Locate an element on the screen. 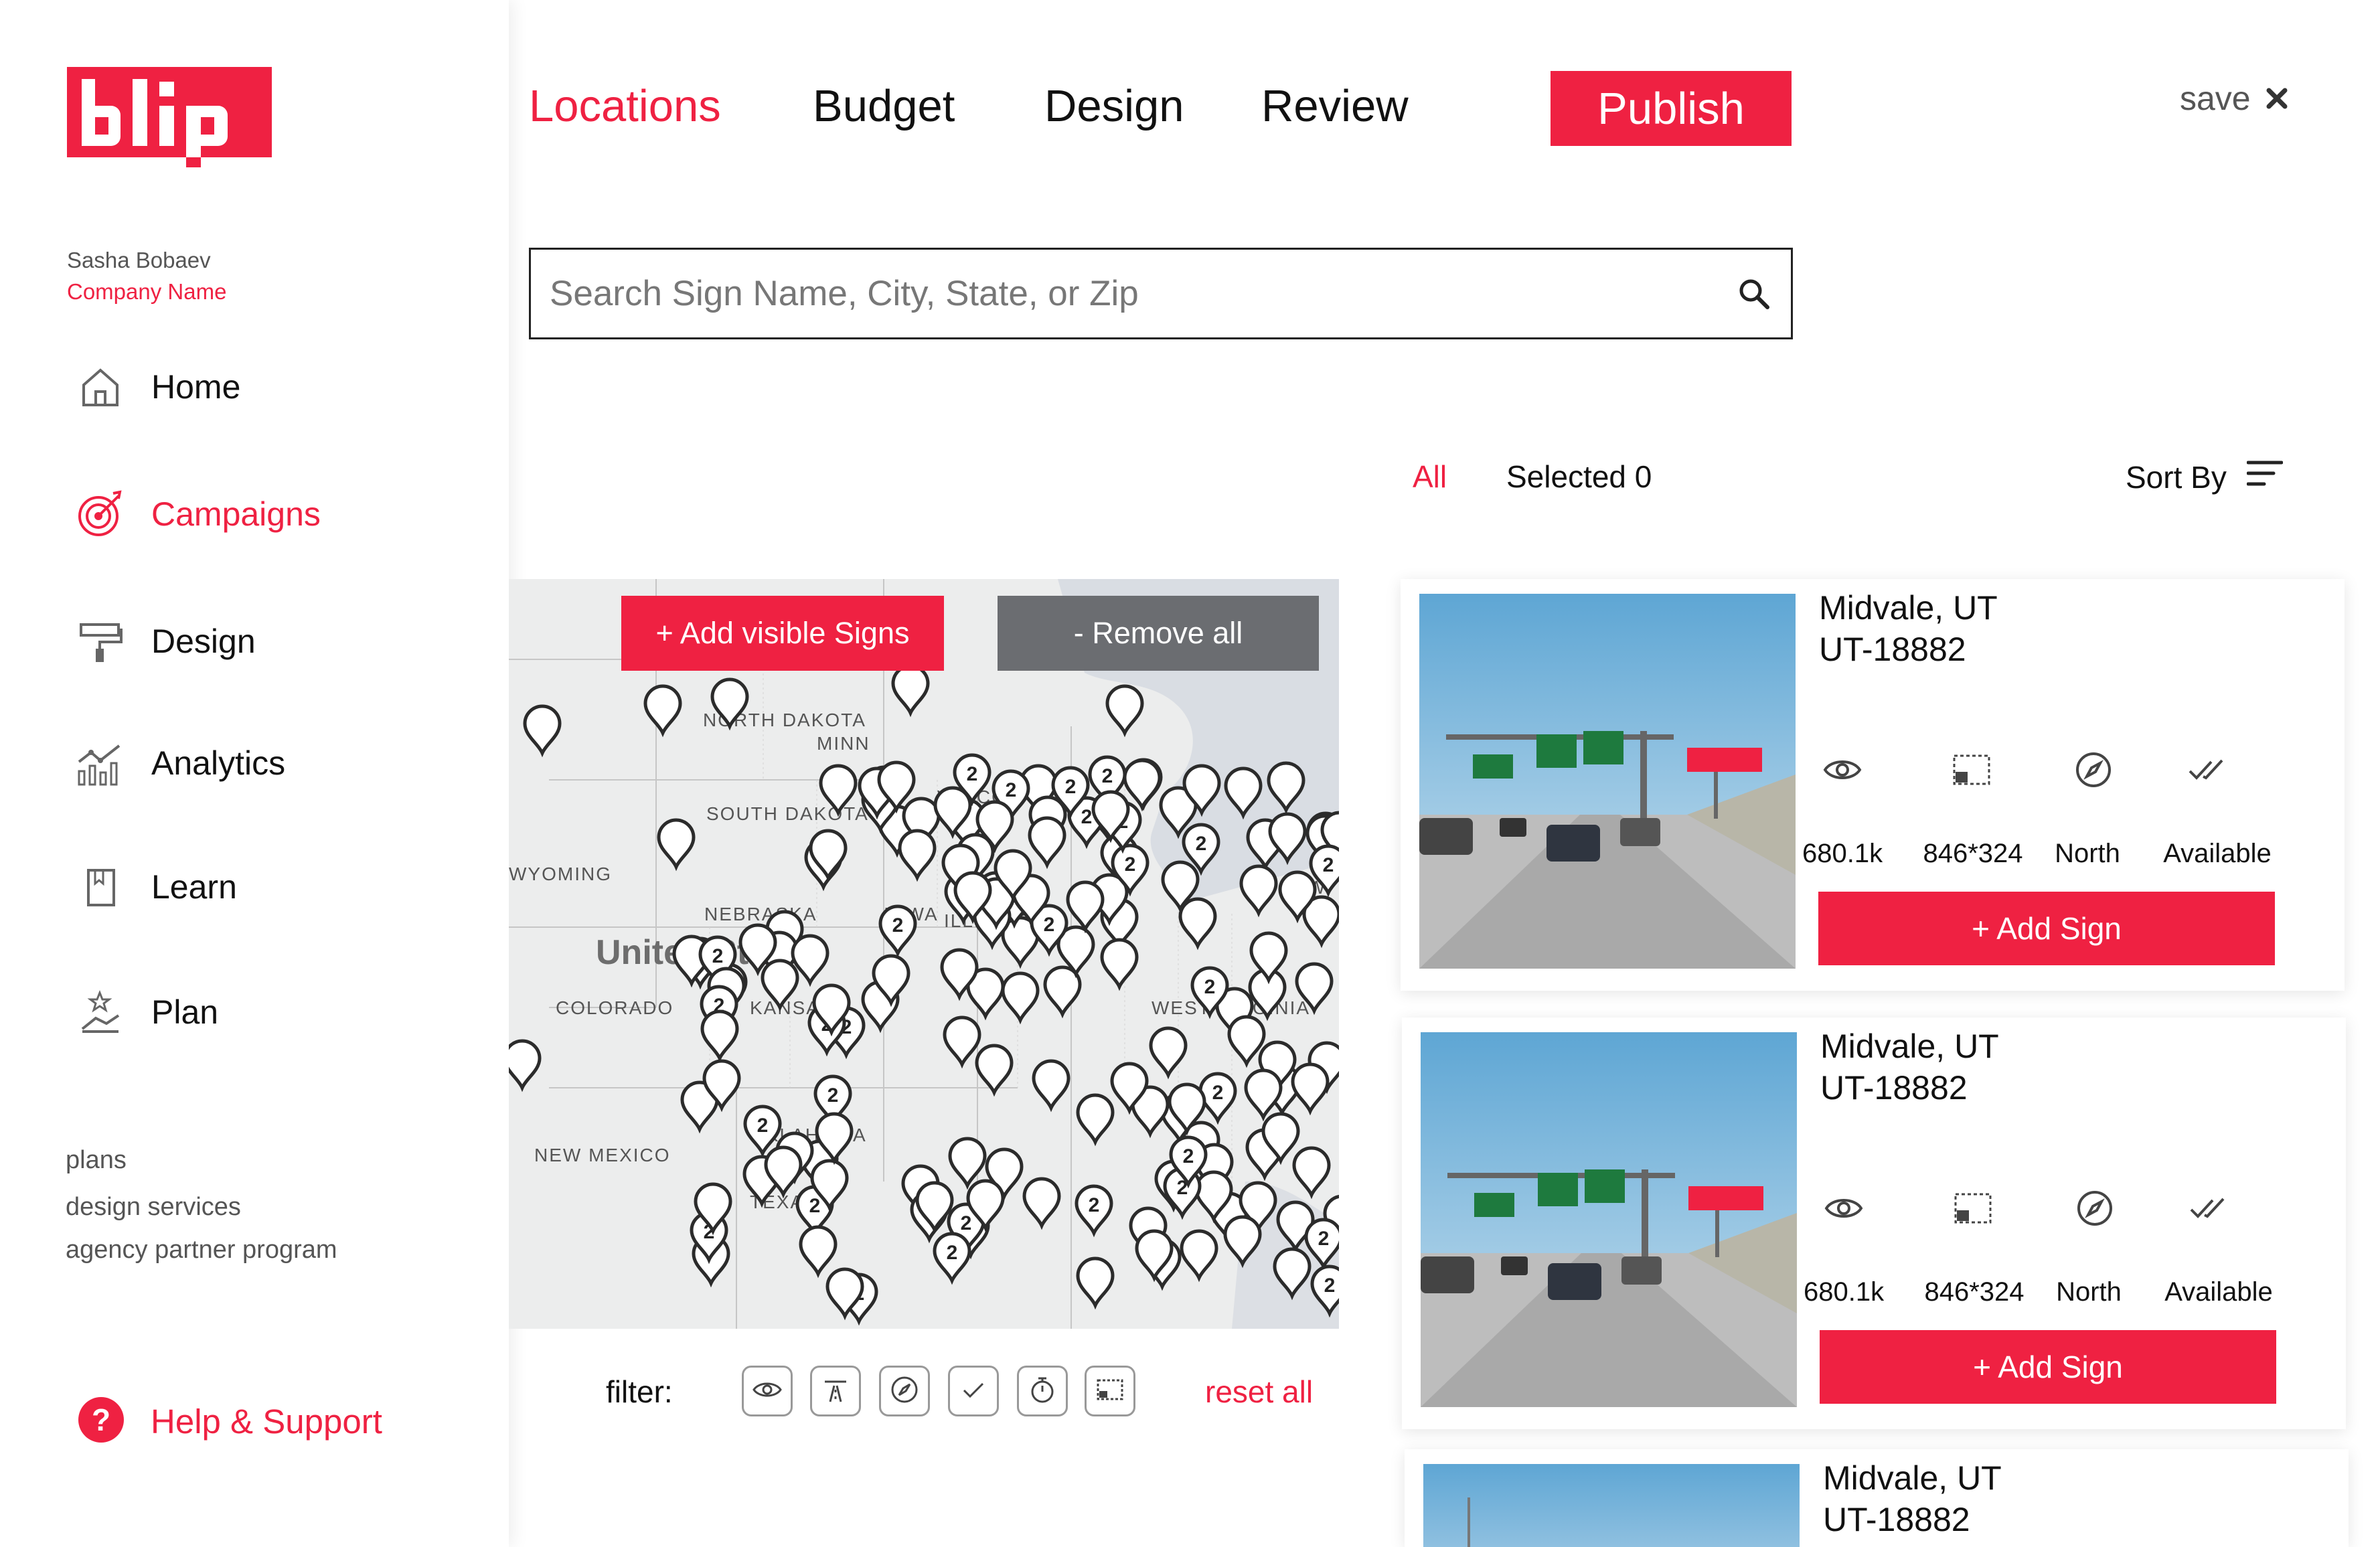 The width and height of the screenshot is (2380, 1547). map-state-label: NEW MEXICO is located at coordinates (602, 1155).